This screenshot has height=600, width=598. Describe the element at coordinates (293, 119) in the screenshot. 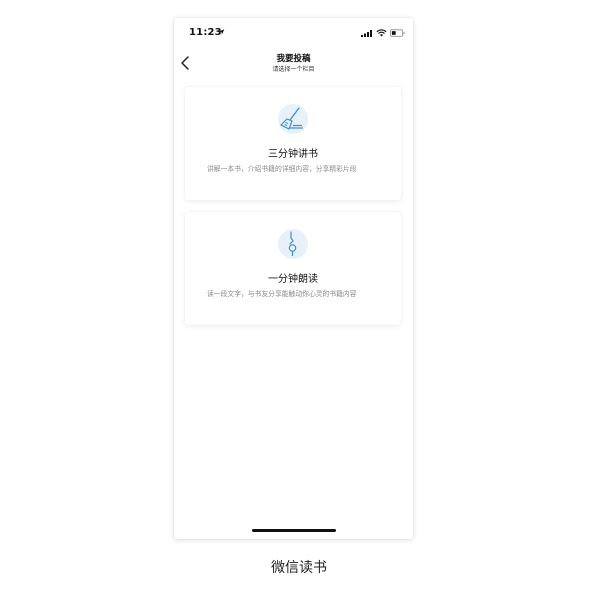

I see `broom-icon` at that location.